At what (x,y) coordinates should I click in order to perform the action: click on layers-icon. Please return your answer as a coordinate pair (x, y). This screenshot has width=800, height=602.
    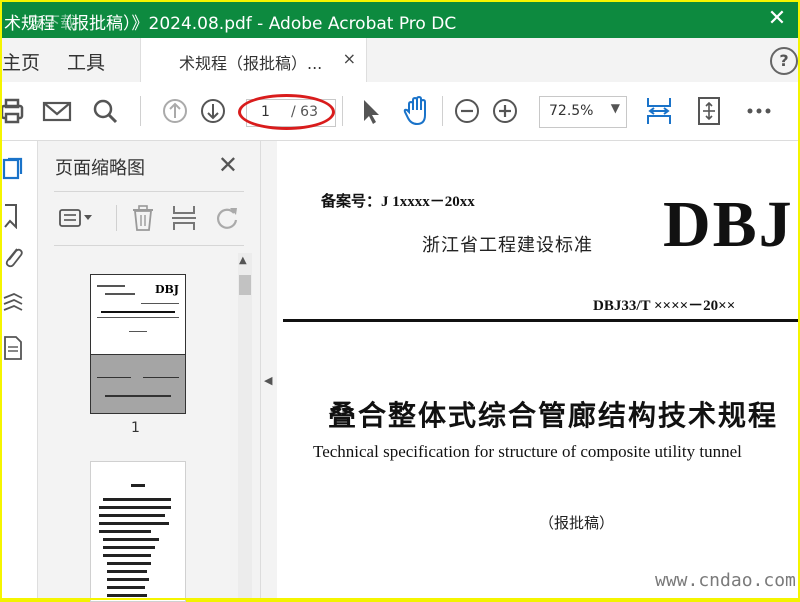
    Looking at the image, I should click on (13, 304).